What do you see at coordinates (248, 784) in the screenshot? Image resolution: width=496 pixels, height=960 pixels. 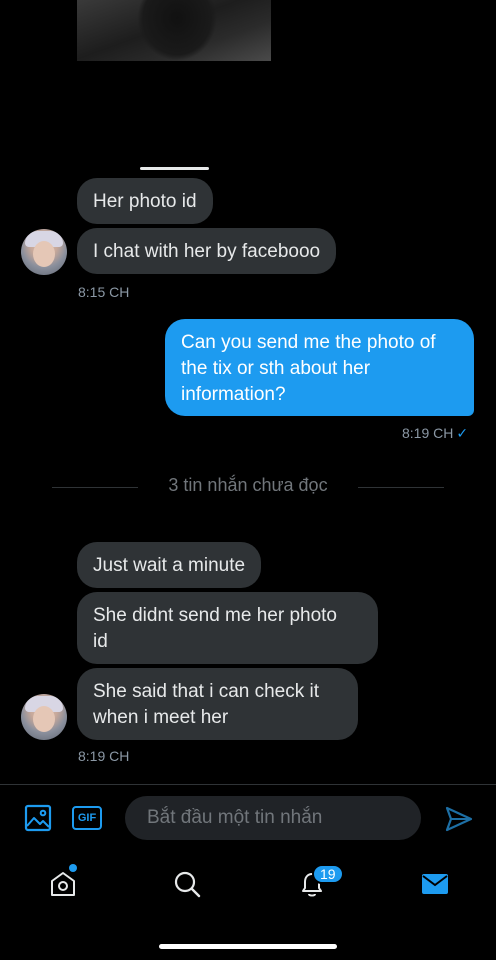 I see `composer-divider` at bounding box center [248, 784].